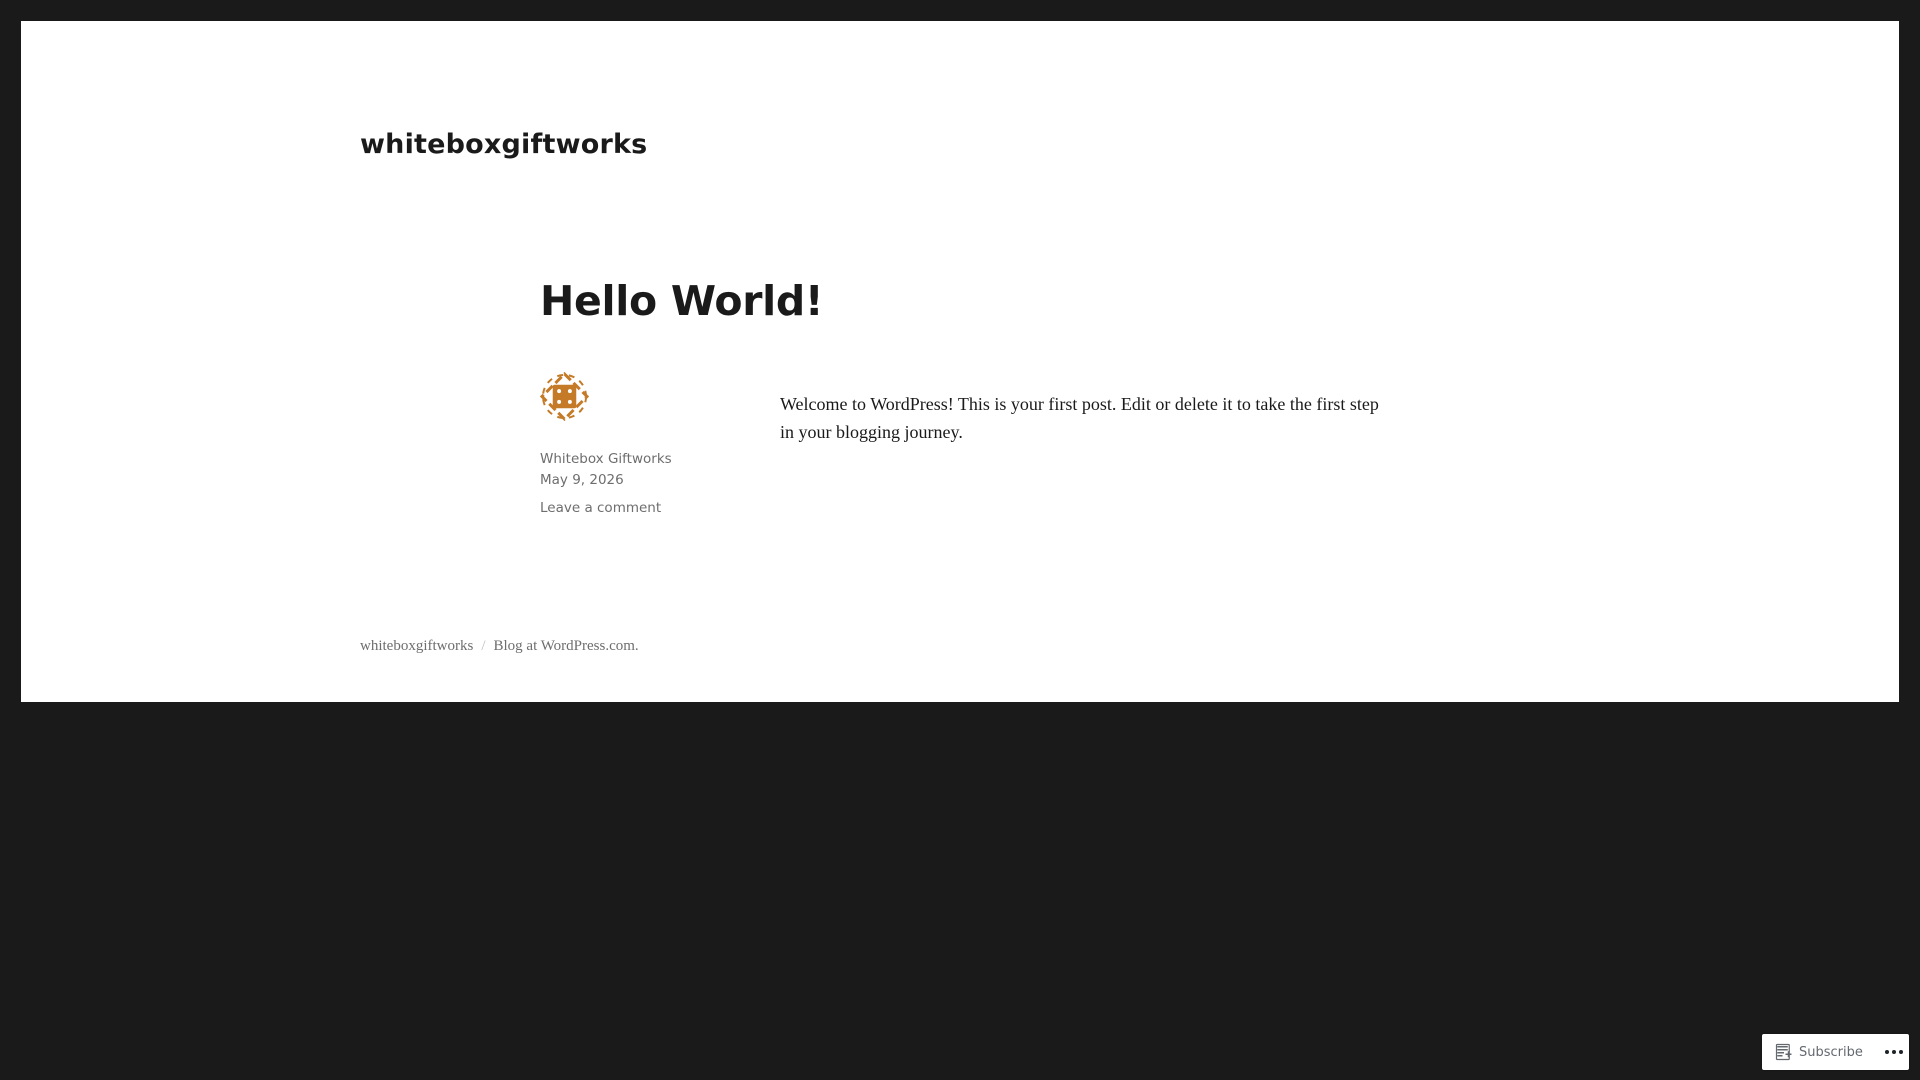 The height and width of the screenshot is (1080, 1920). Describe the element at coordinates (566, 646) in the screenshot. I see `footer-credit-link: Blog at WordPress.com.` at that location.